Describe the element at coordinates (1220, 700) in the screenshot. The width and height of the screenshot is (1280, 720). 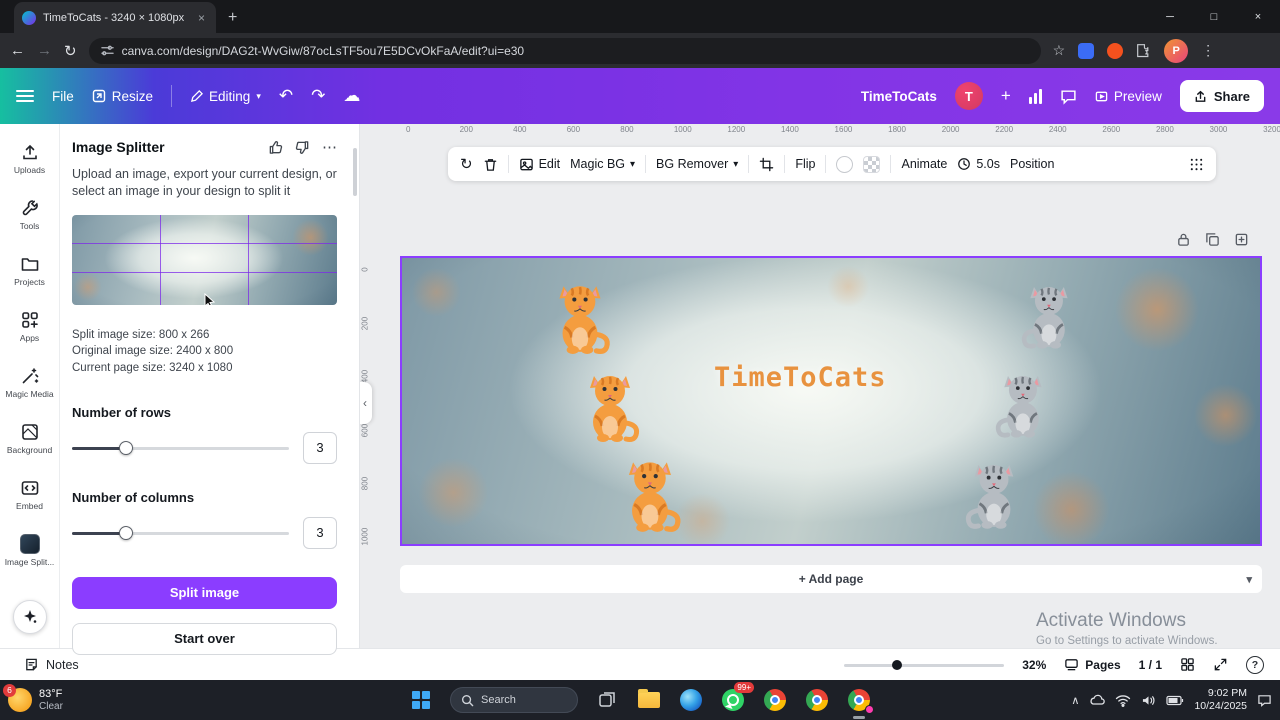
I see `taskbar-clock: 9:02 PM 10/24/2025` at that location.